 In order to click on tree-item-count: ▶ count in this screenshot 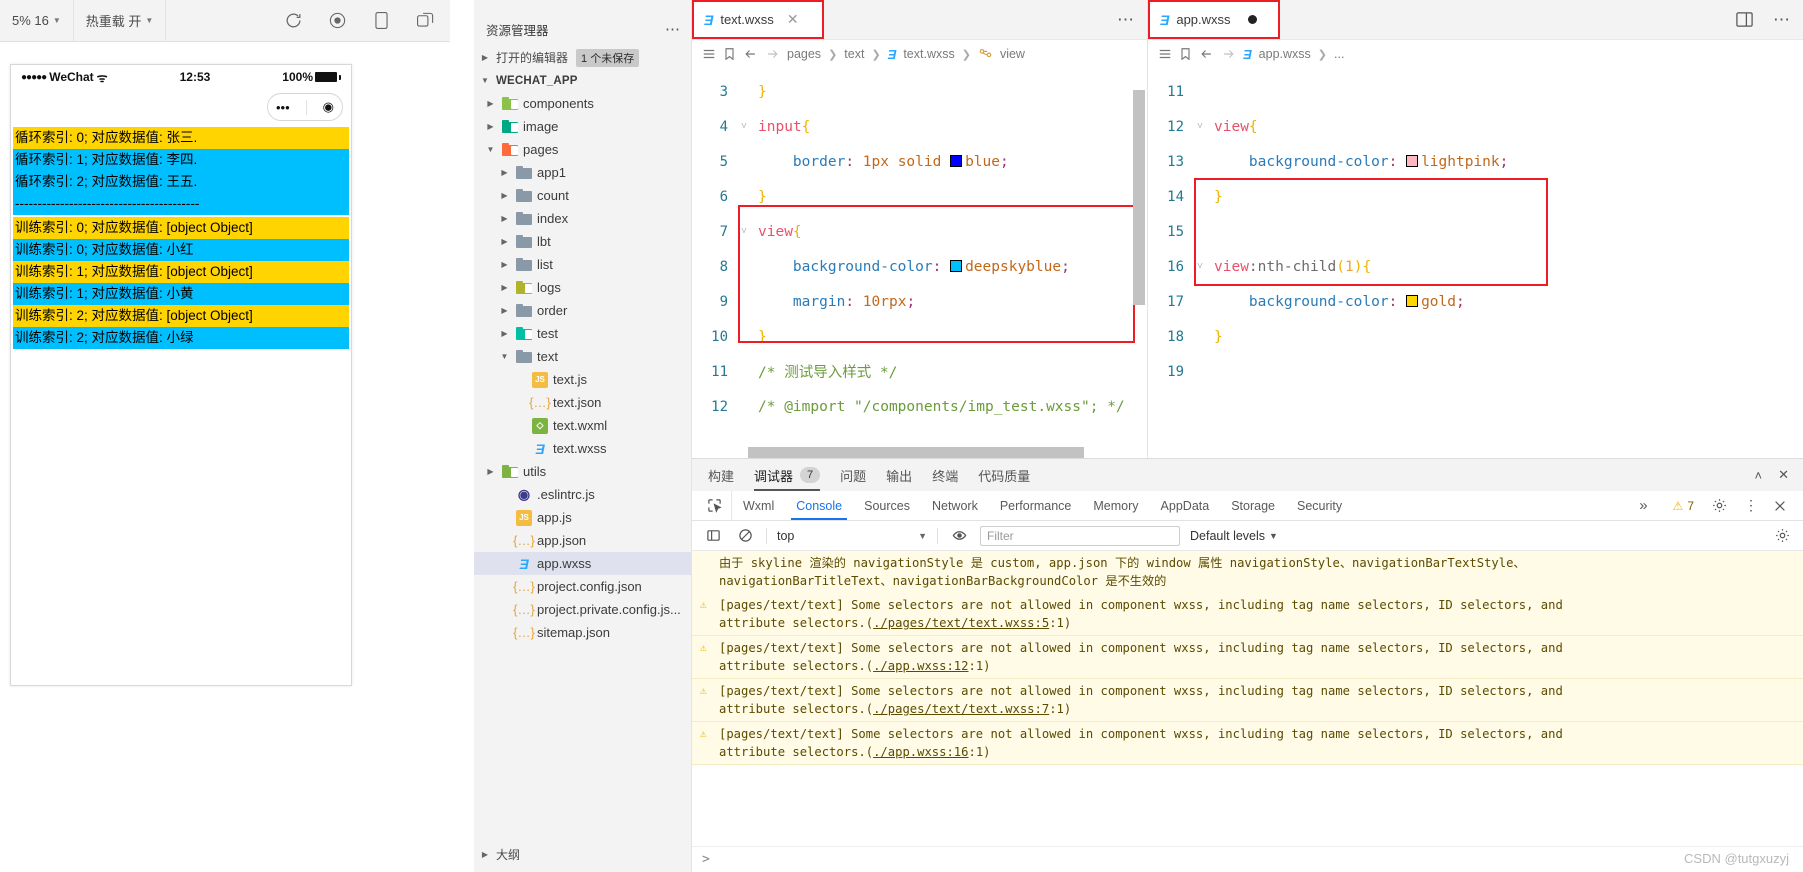, I will do `click(582, 195)`.